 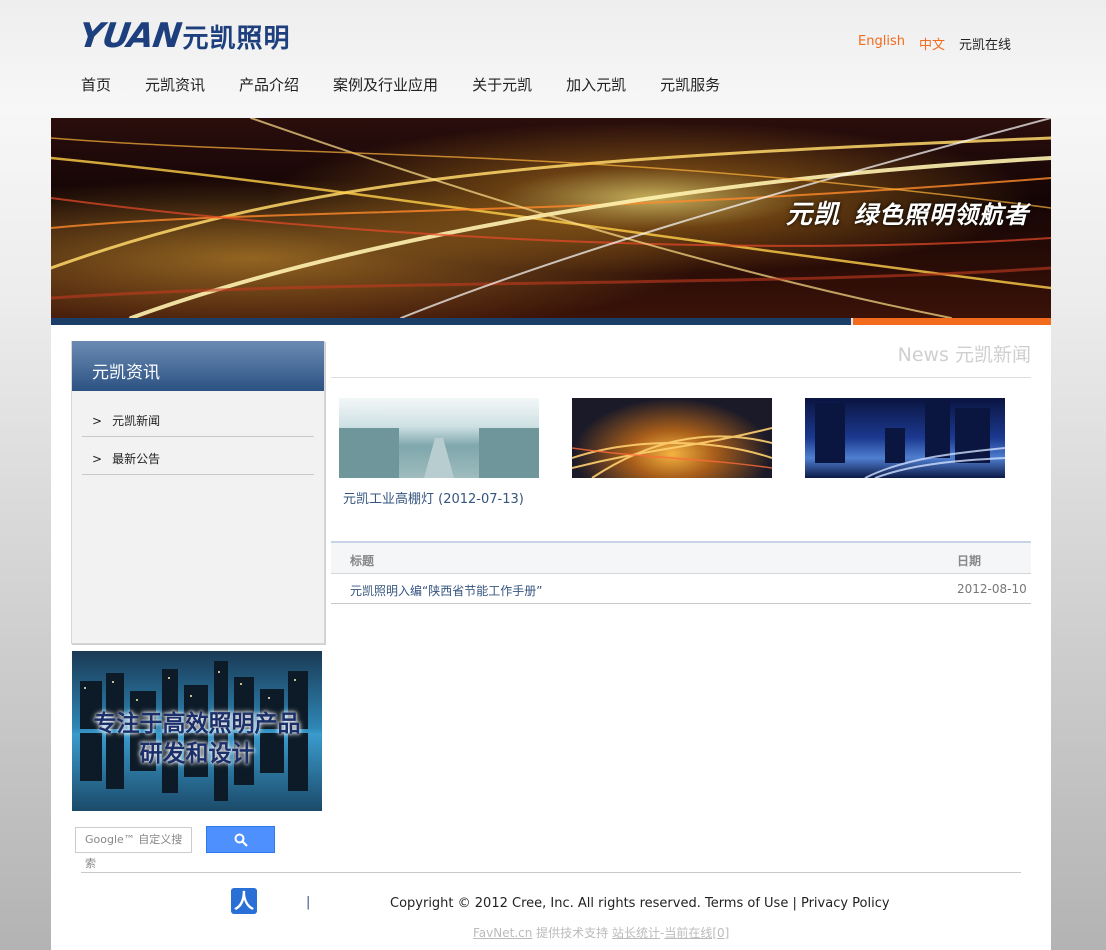 I want to click on online-count-link: 当前在线[0], so click(x=696, y=933).